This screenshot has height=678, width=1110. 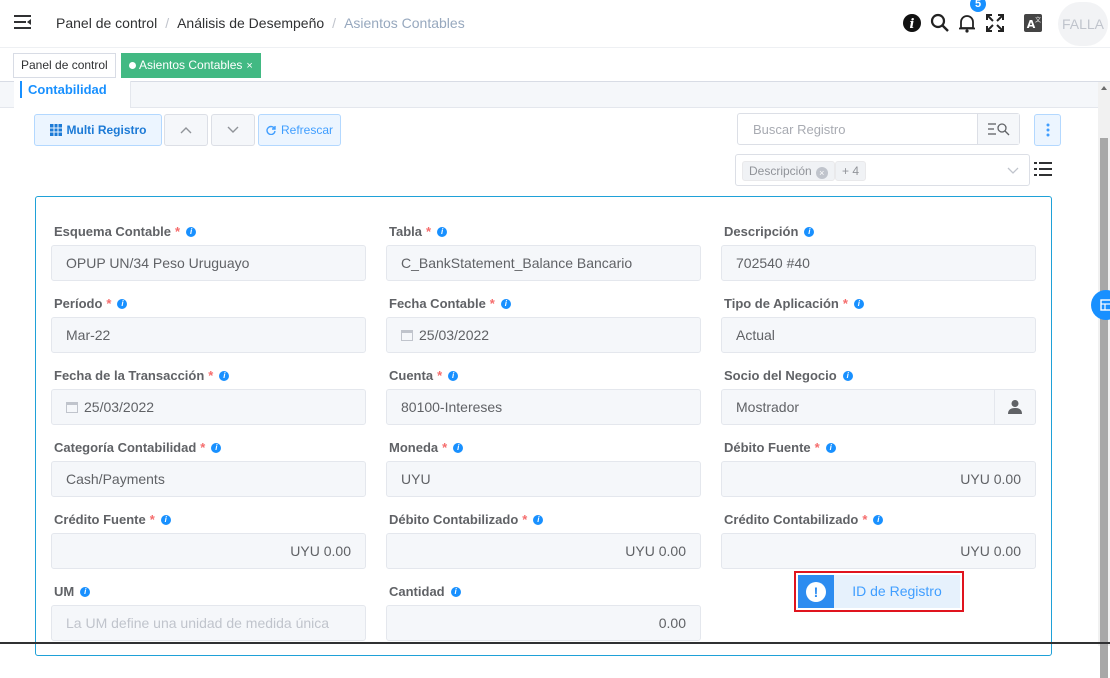 I want to click on breadcrumb-item-asientos: Asientos Contables, so click(x=404, y=23).